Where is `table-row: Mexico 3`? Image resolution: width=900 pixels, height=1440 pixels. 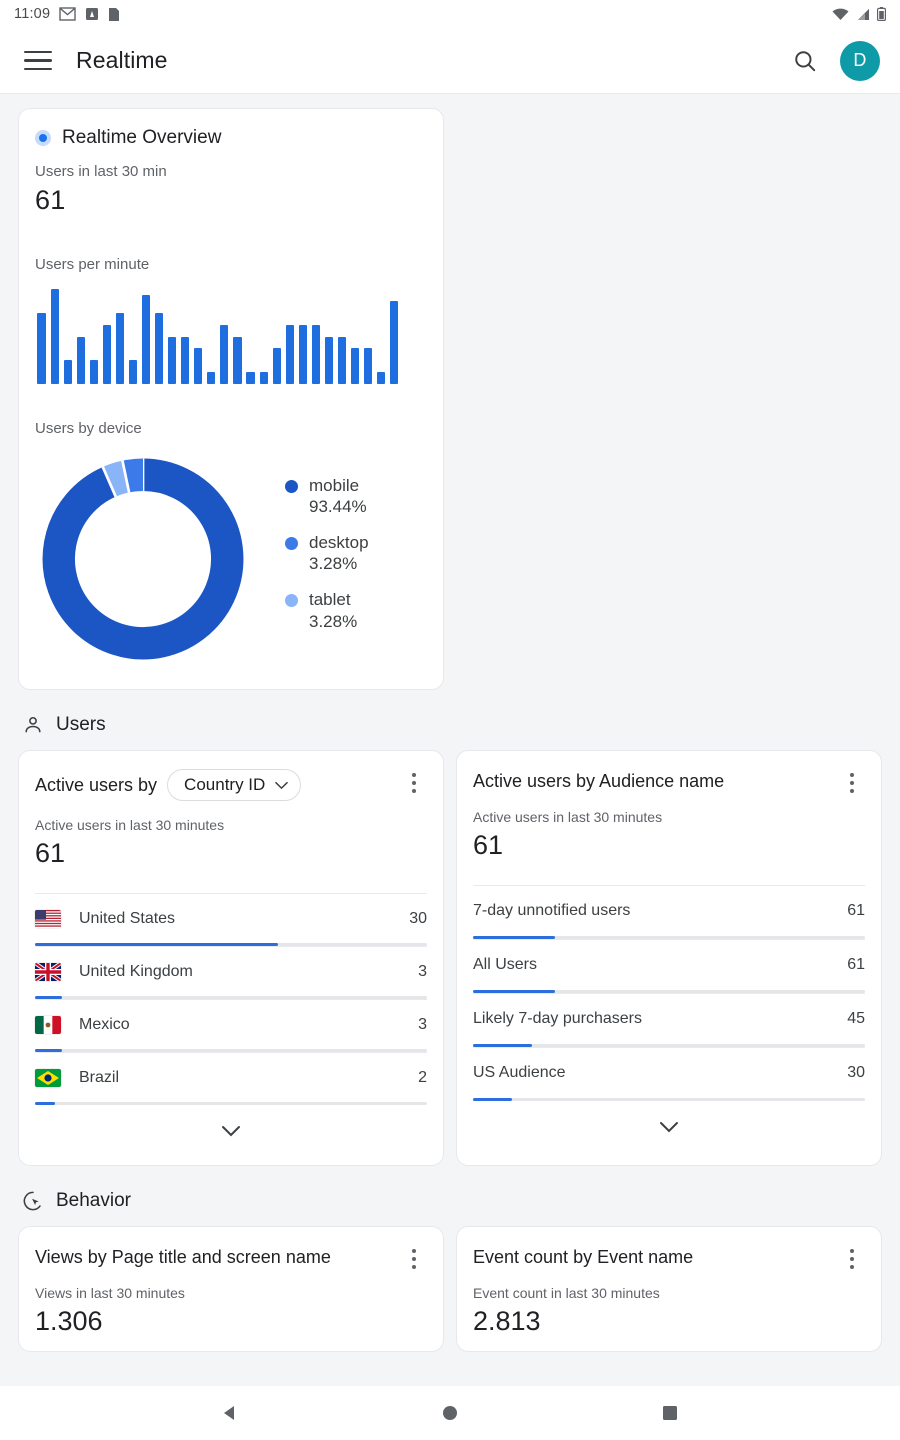
table-row: Mexico 3 is located at coordinates (231, 1025).